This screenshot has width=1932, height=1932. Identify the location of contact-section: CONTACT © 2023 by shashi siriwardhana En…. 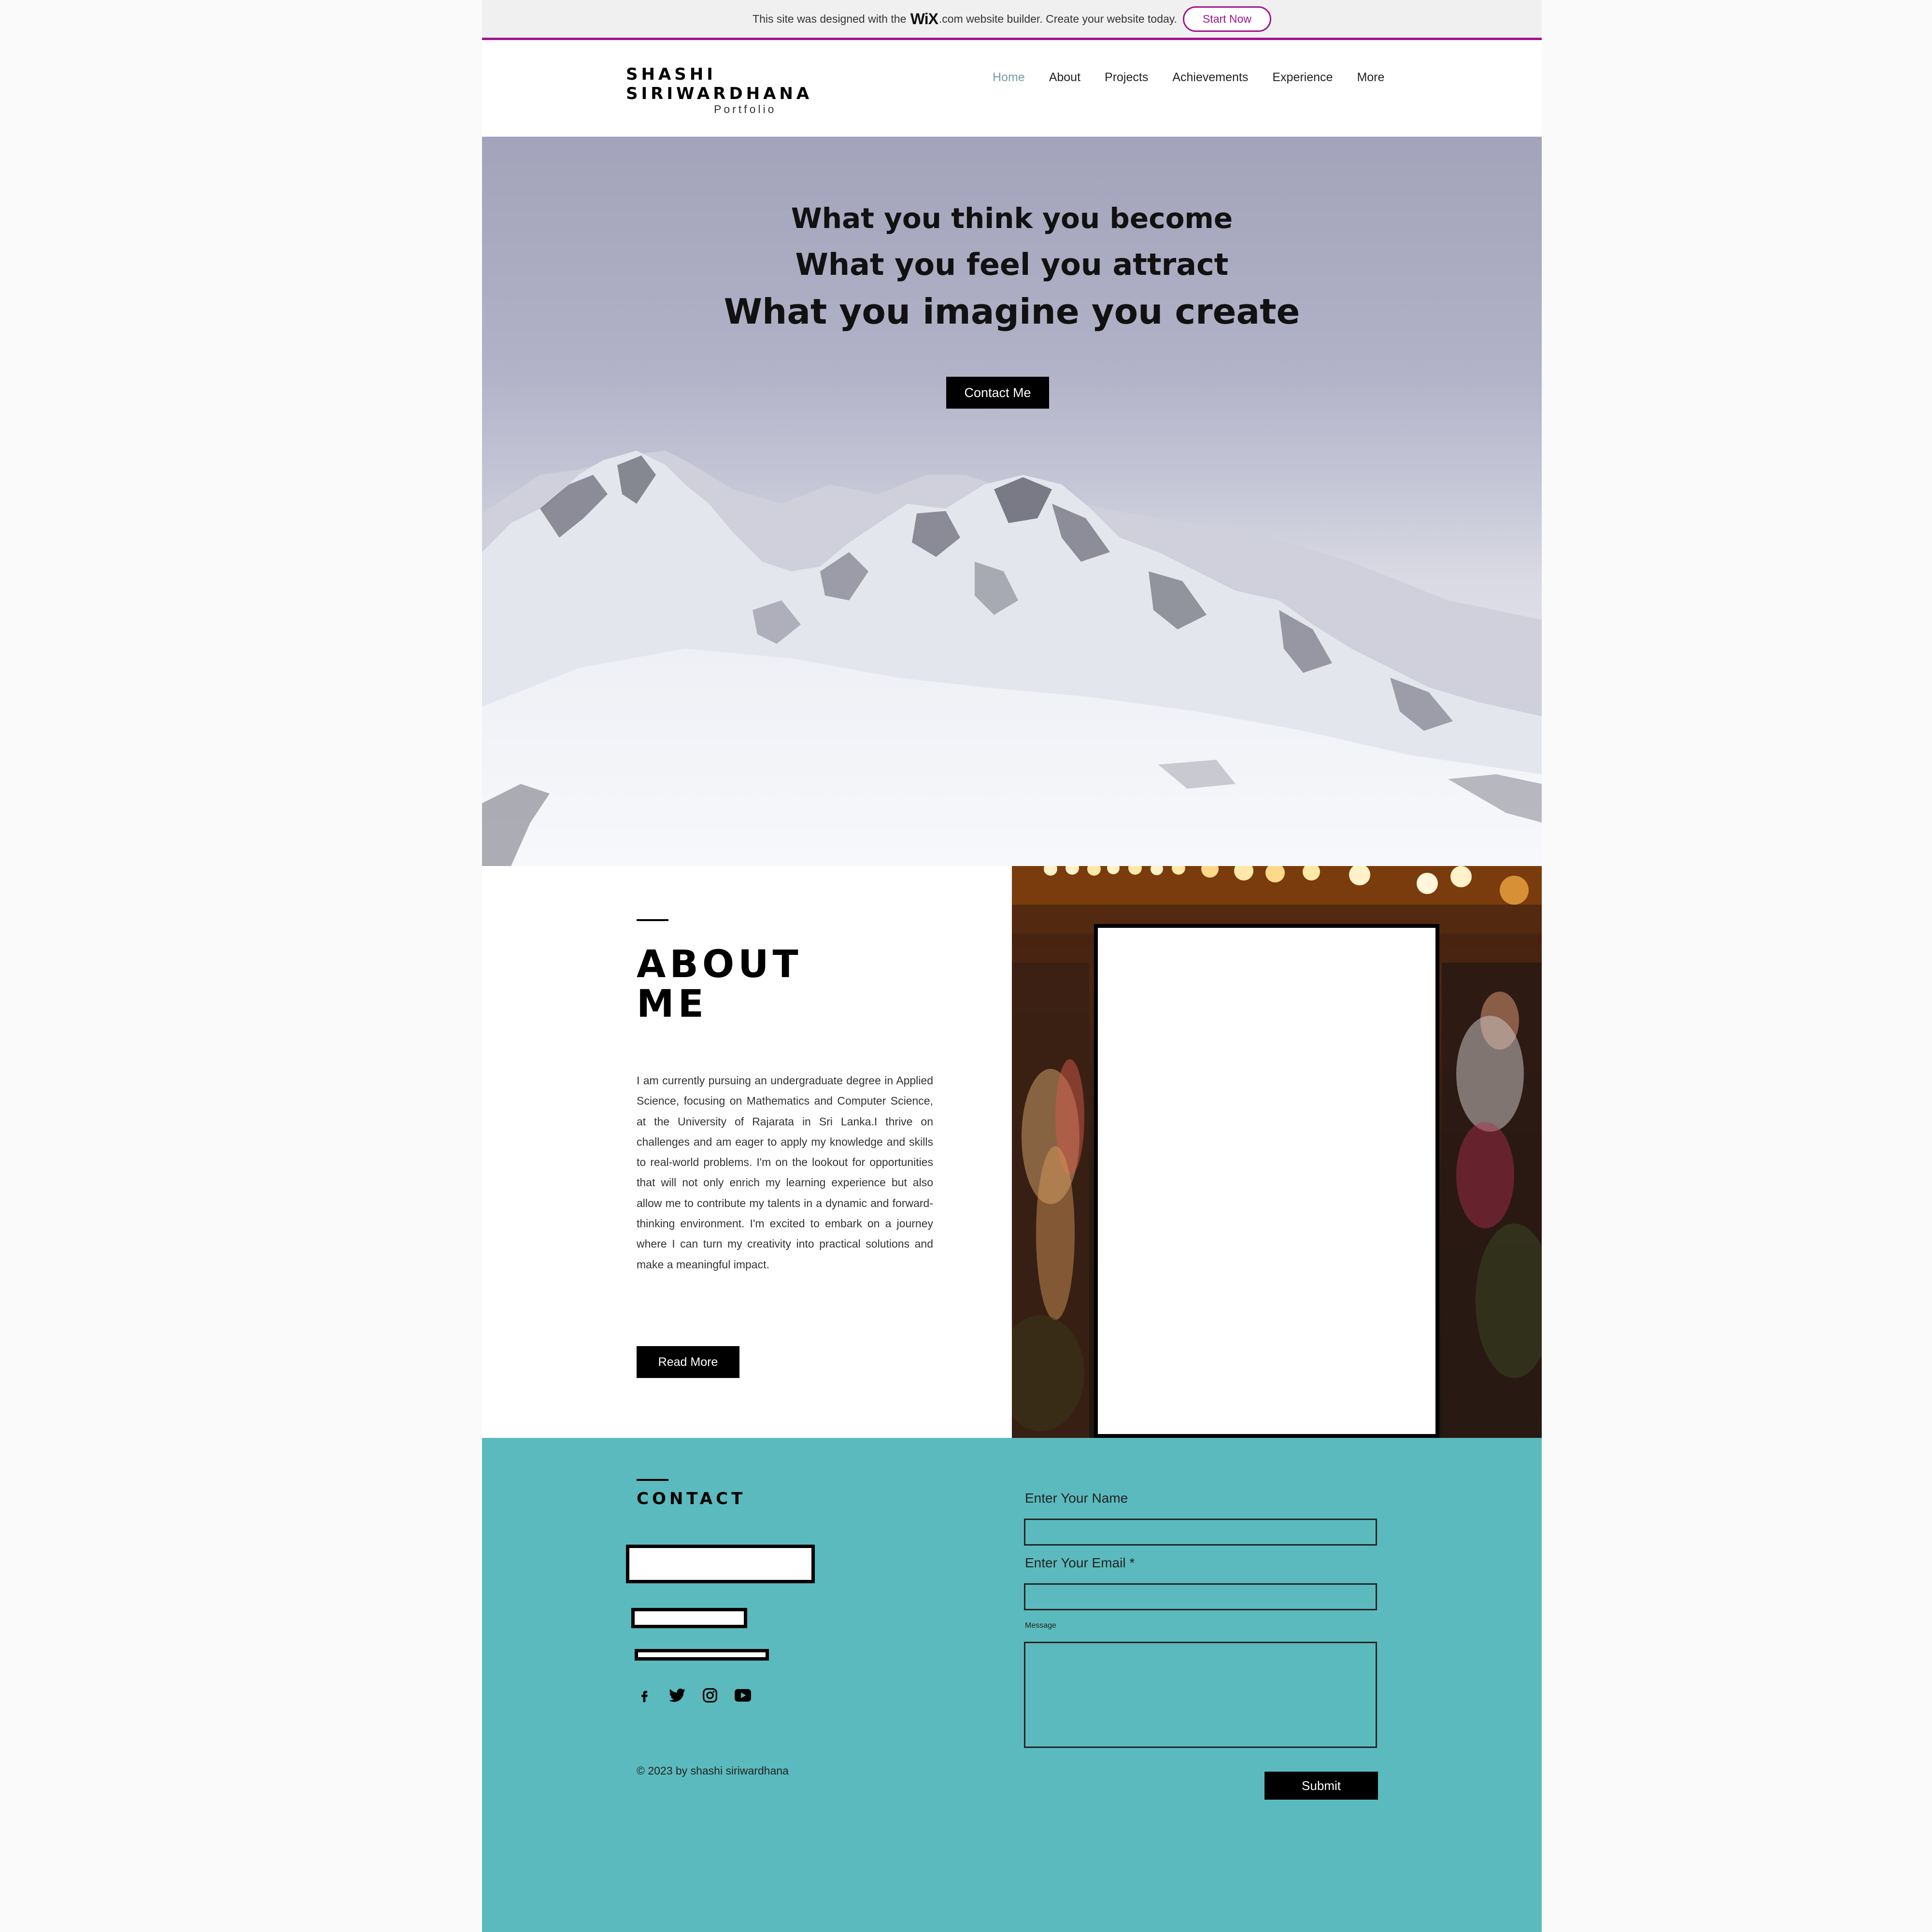
(1012, 1685).